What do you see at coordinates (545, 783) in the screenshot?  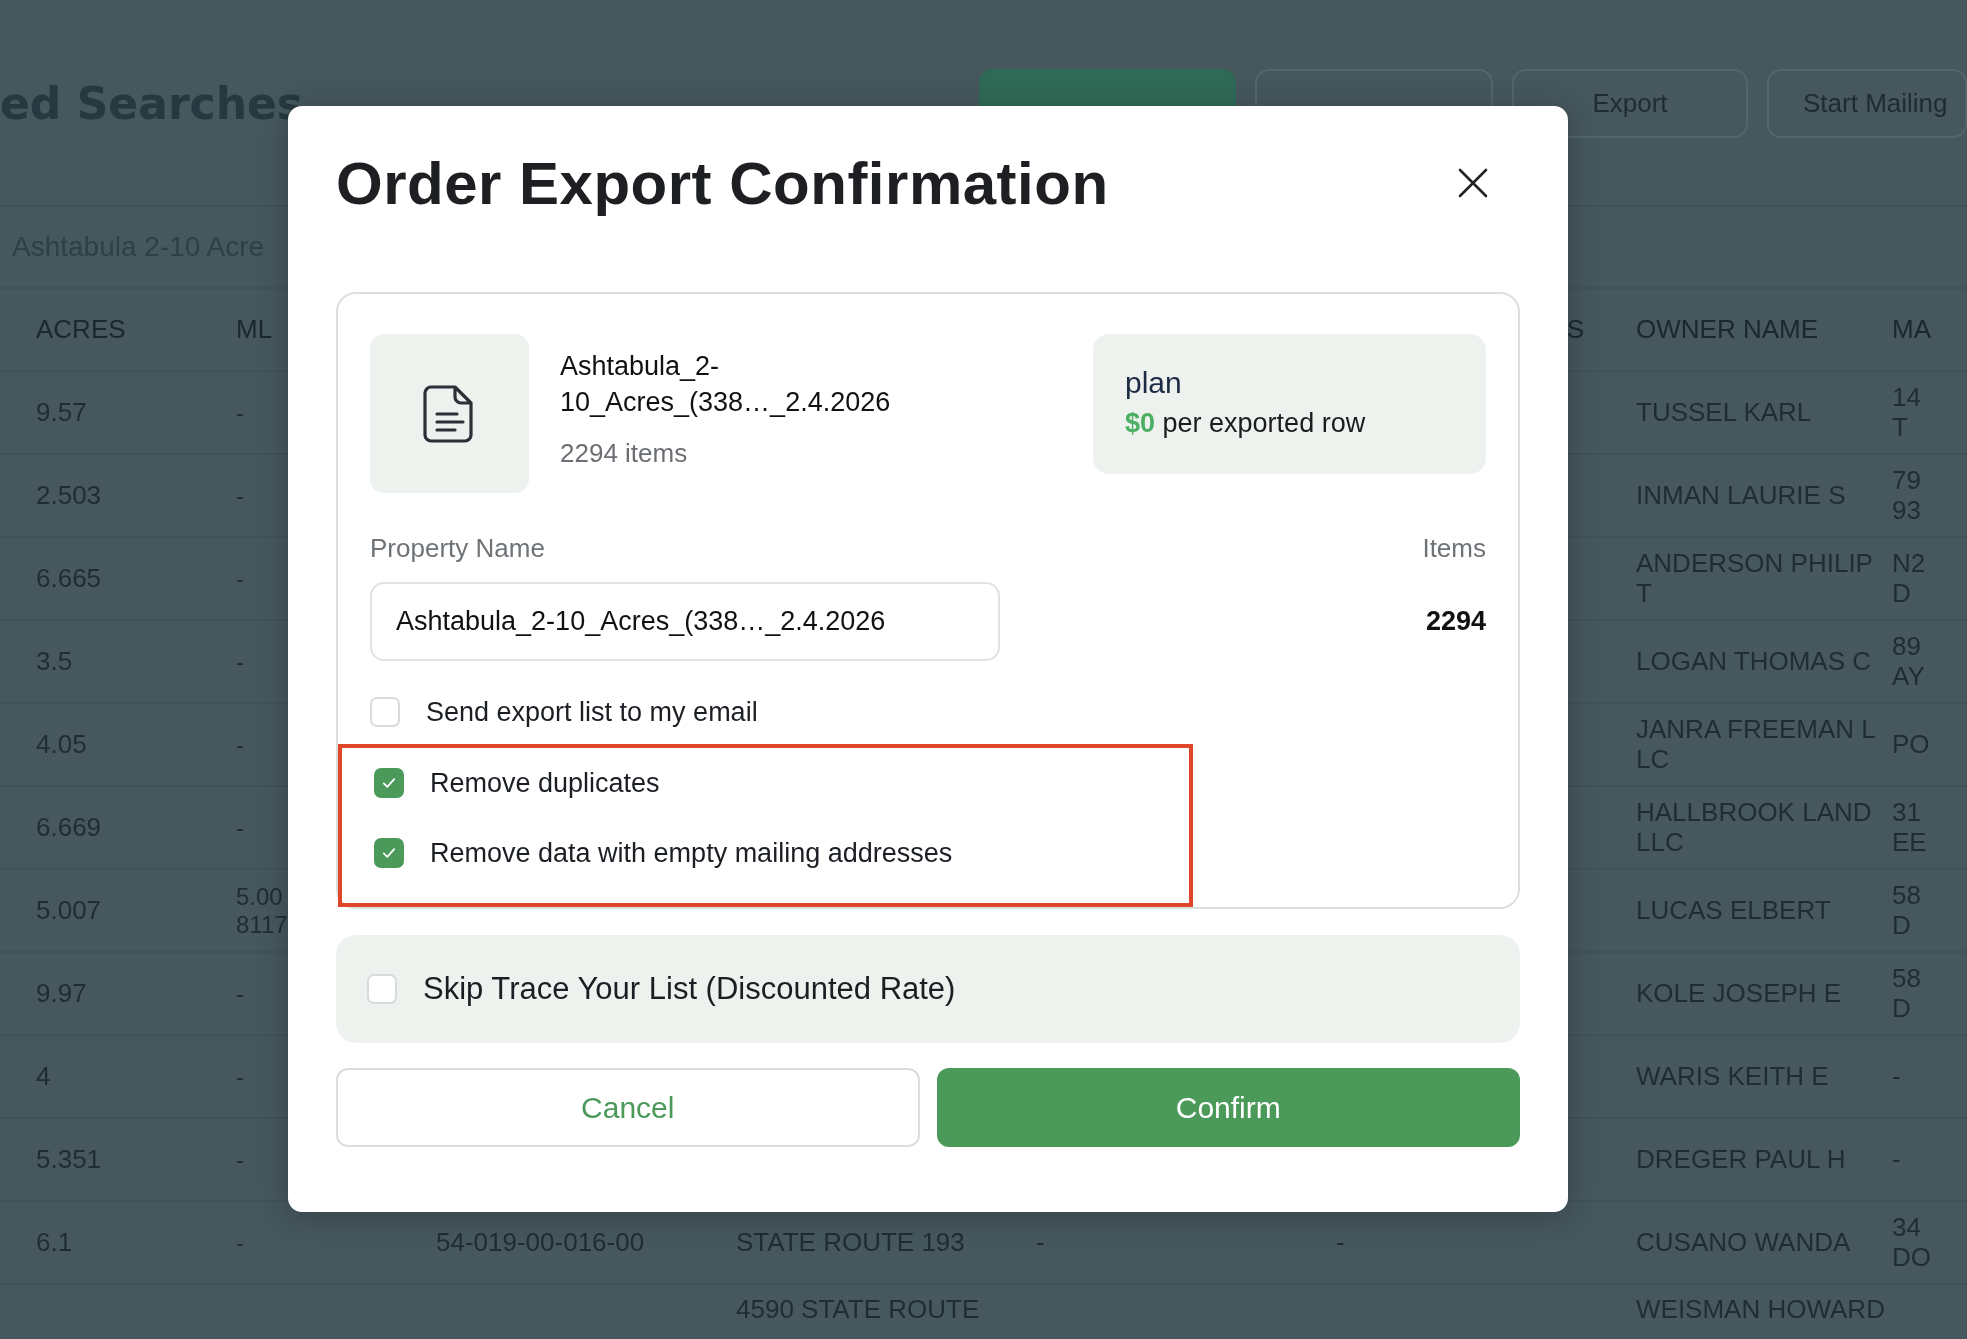 I see `option-label: Remove duplicates` at bounding box center [545, 783].